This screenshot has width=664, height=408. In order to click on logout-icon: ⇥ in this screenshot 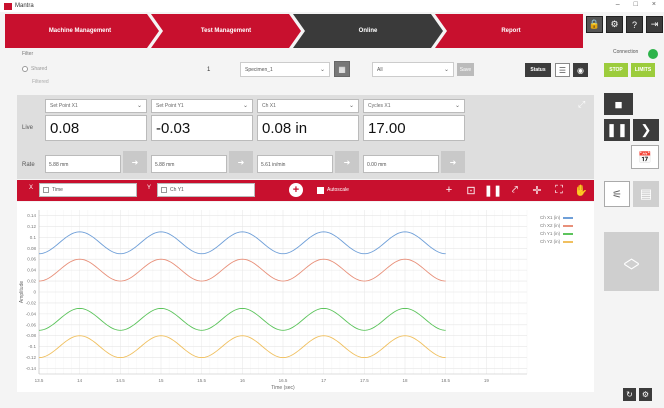, I will do `click(654, 24)`.